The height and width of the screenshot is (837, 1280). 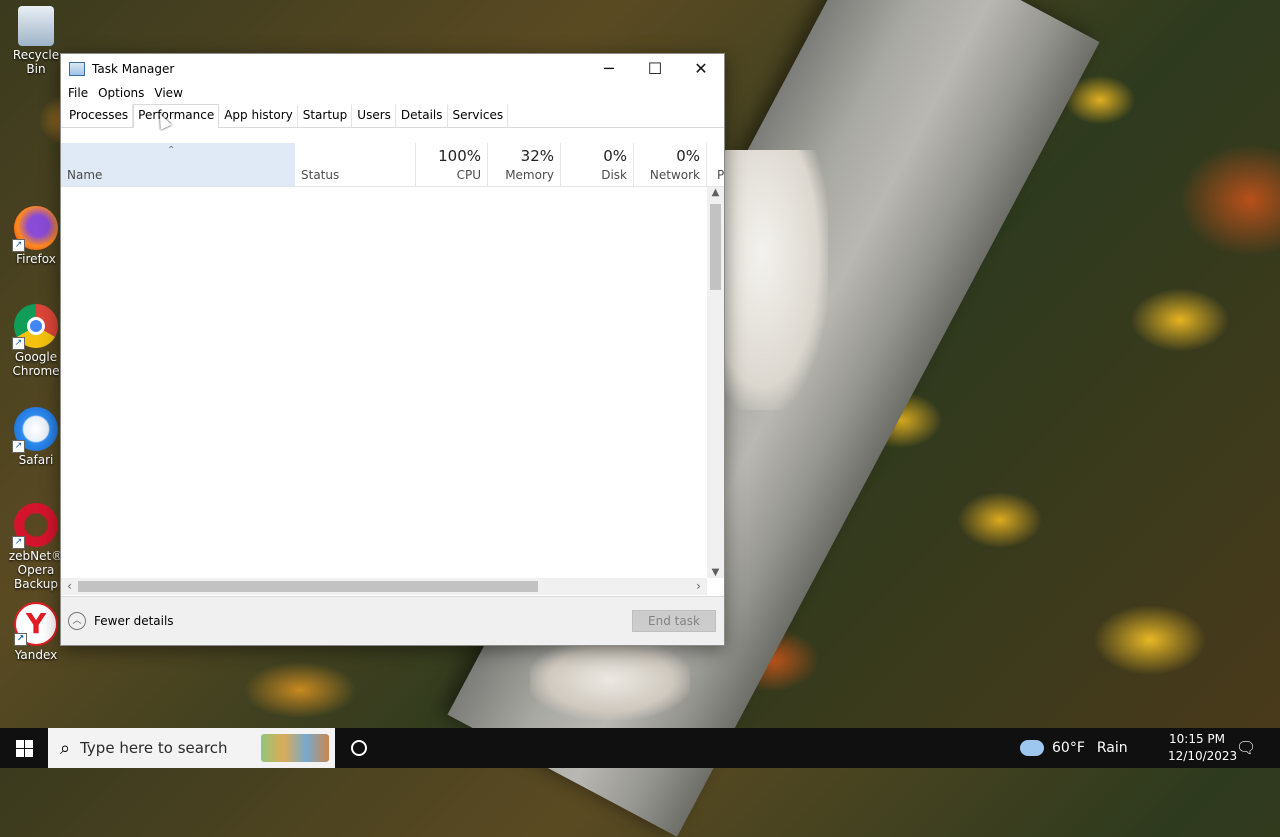 I want to click on horizontal-scrollbar: ‹ ›, so click(x=384, y=586).